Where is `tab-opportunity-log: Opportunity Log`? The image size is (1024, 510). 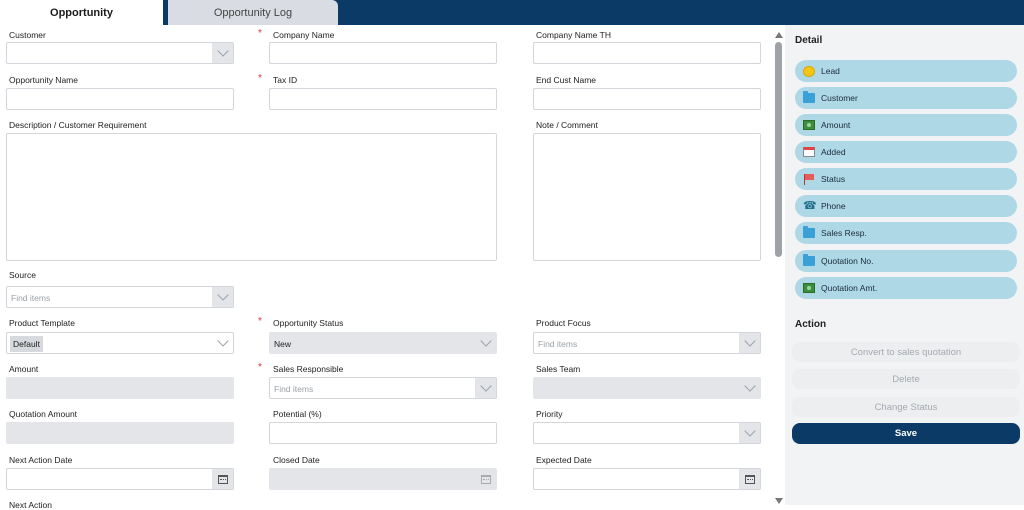 tab-opportunity-log: Opportunity Log is located at coordinates (253, 12).